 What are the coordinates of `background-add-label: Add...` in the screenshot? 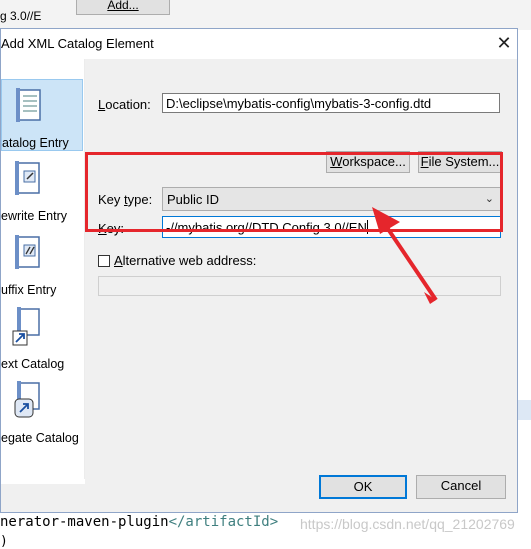 It's located at (123, 6).